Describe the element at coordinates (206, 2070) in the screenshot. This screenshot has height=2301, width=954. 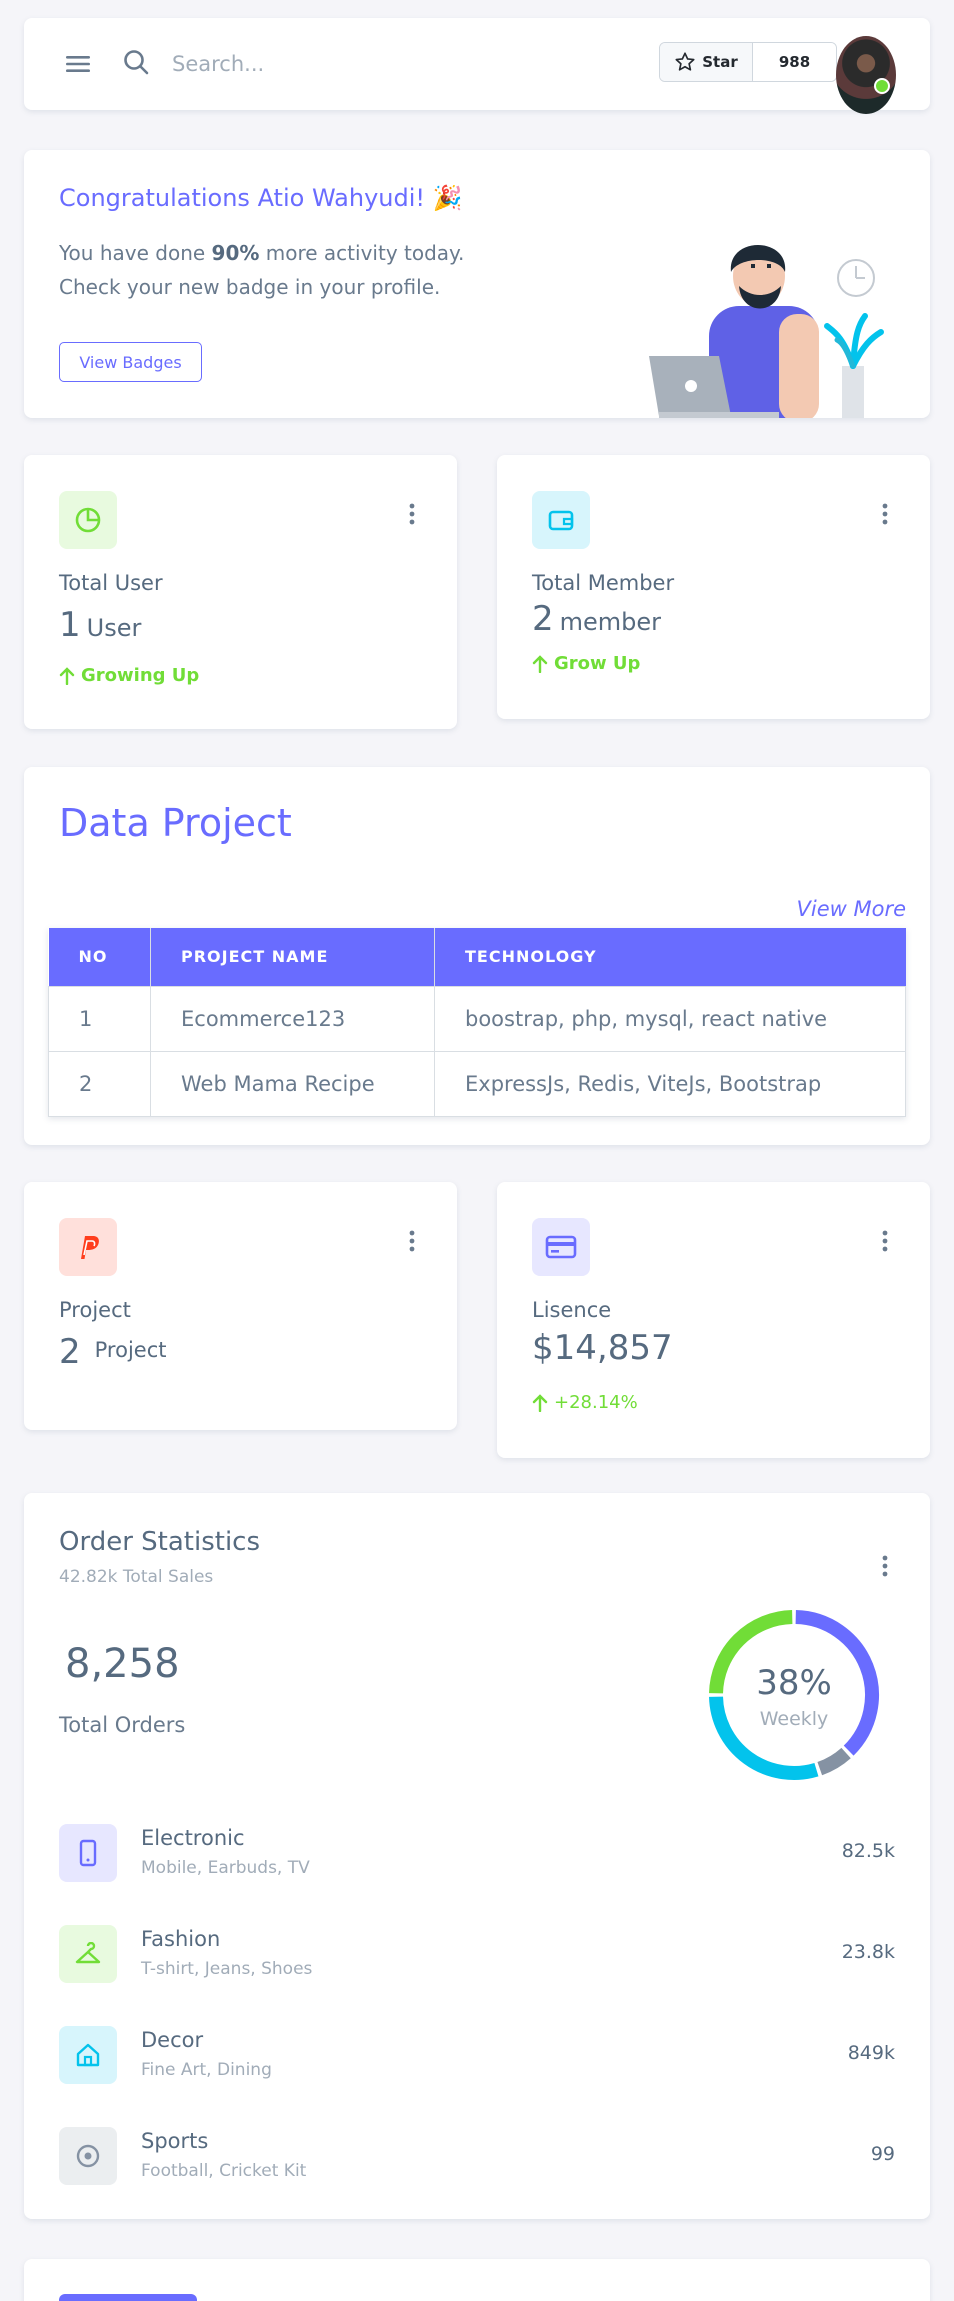
I see `item-description: Fine Art, Dining` at that location.